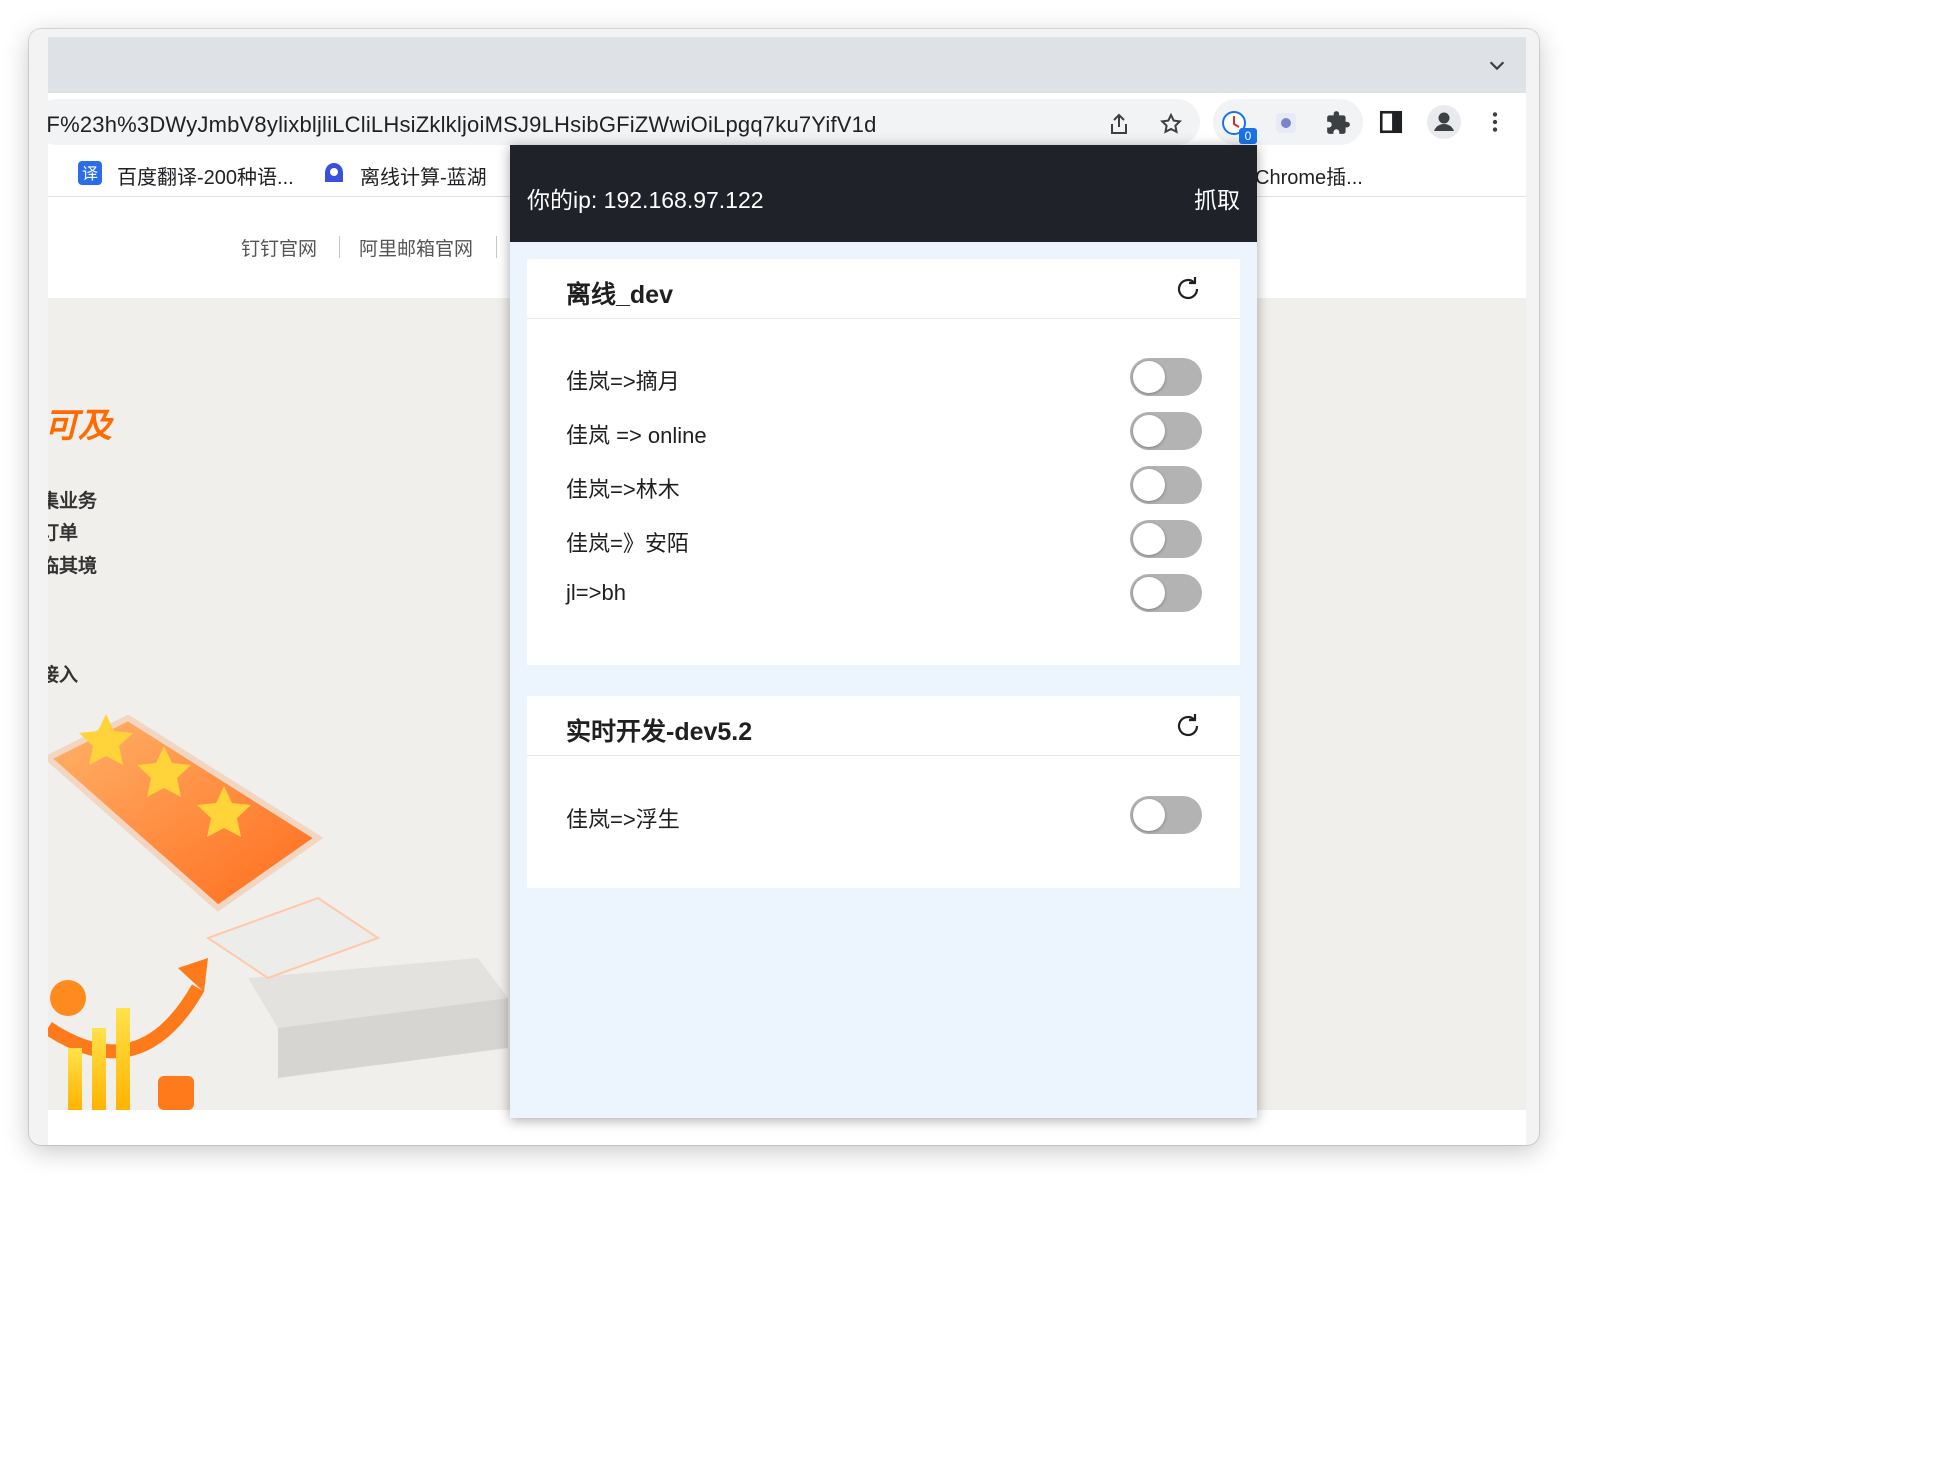 The image size is (1956, 1464). What do you see at coordinates (883, 289) in the screenshot?
I see `group-header: 离线_dev` at bounding box center [883, 289].